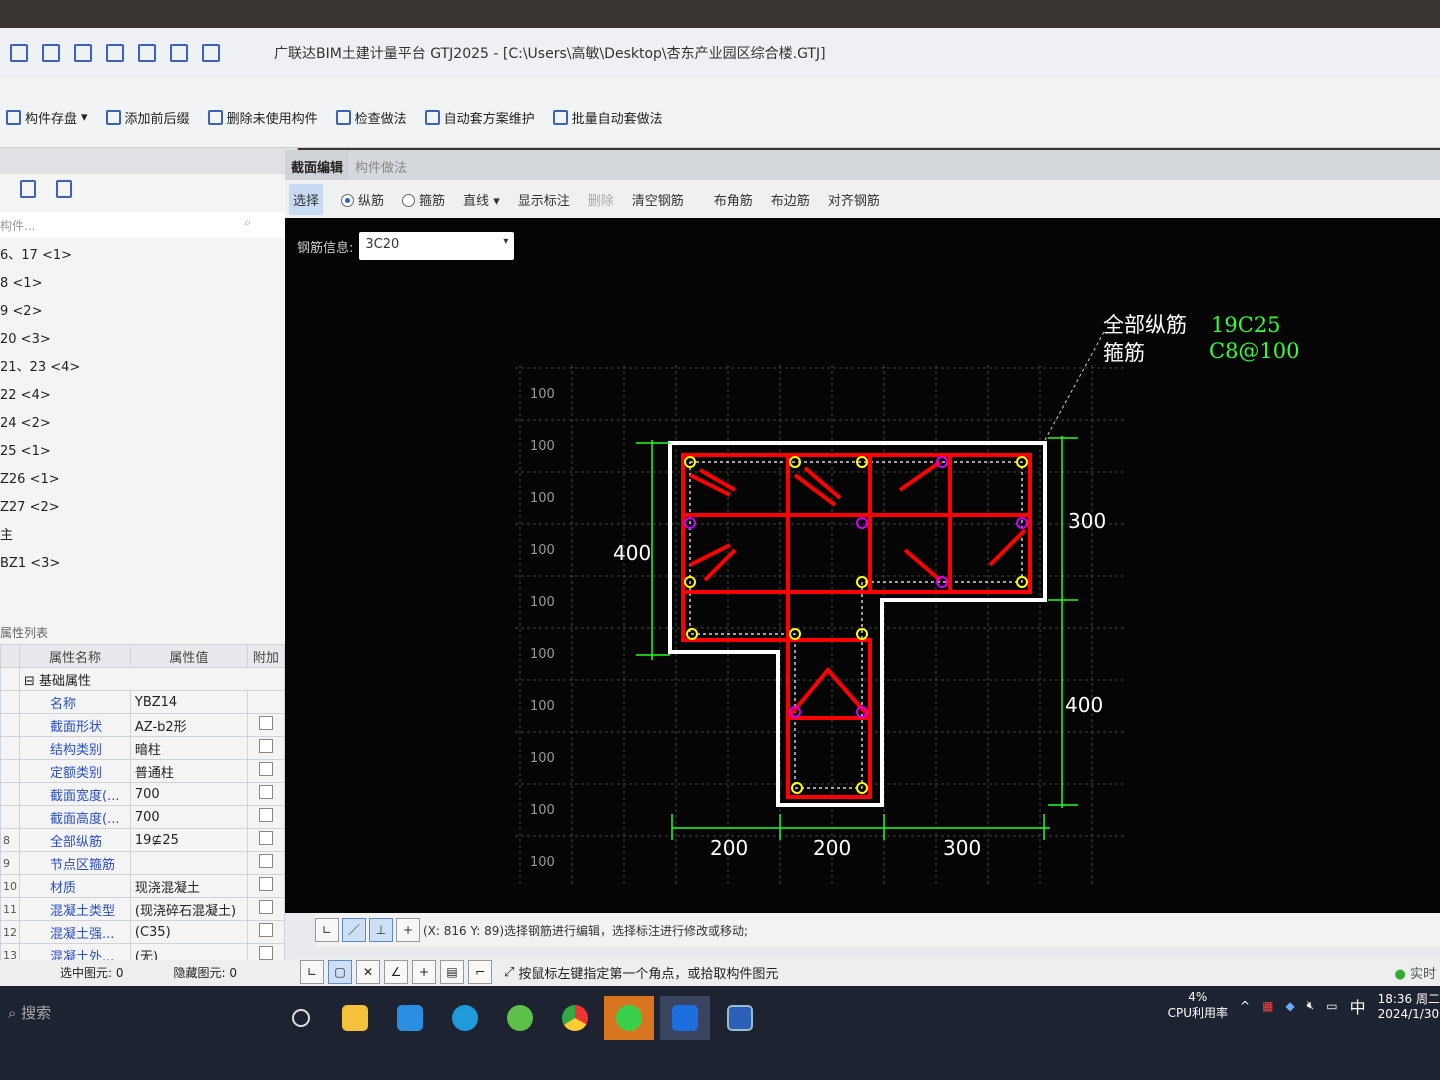 Image resolution: width=1440 pixels, height=1080 pixels. What do you see at coordinates (148, 368) in the screenshot?
I see `list-item: 21、23 <4>` at bounding box center [148, 368].